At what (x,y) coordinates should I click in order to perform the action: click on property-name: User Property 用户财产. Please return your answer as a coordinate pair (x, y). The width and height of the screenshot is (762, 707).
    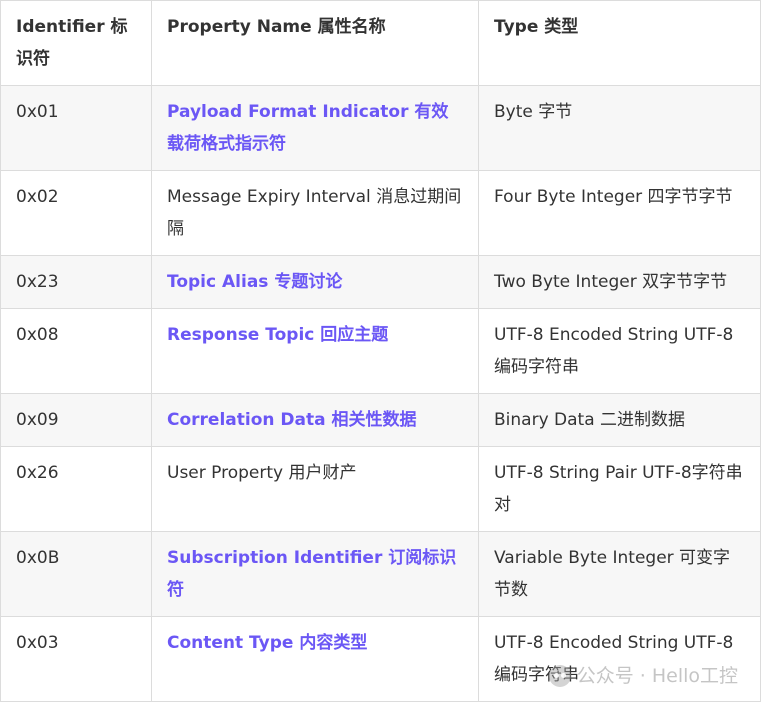
    Looking at the image, I should click on (262, 473).